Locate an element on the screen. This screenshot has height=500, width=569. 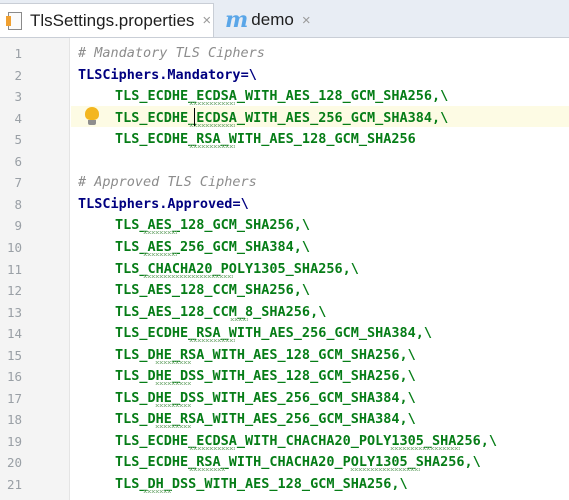
line-number: 7 is located at coordinates (18, 183).